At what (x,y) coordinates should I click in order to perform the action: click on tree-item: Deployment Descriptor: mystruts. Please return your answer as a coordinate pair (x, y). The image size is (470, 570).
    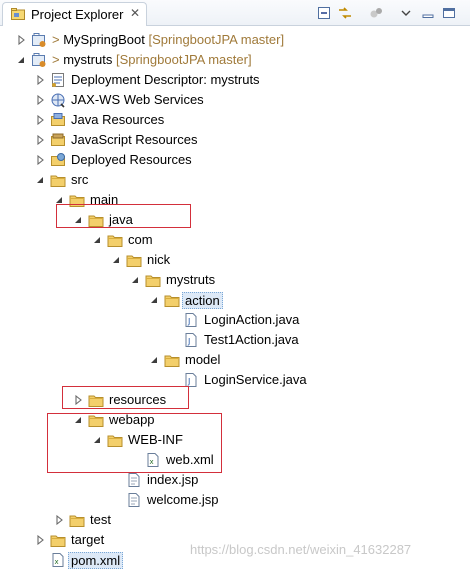
    Looking at the image, I should click on (235, 80).